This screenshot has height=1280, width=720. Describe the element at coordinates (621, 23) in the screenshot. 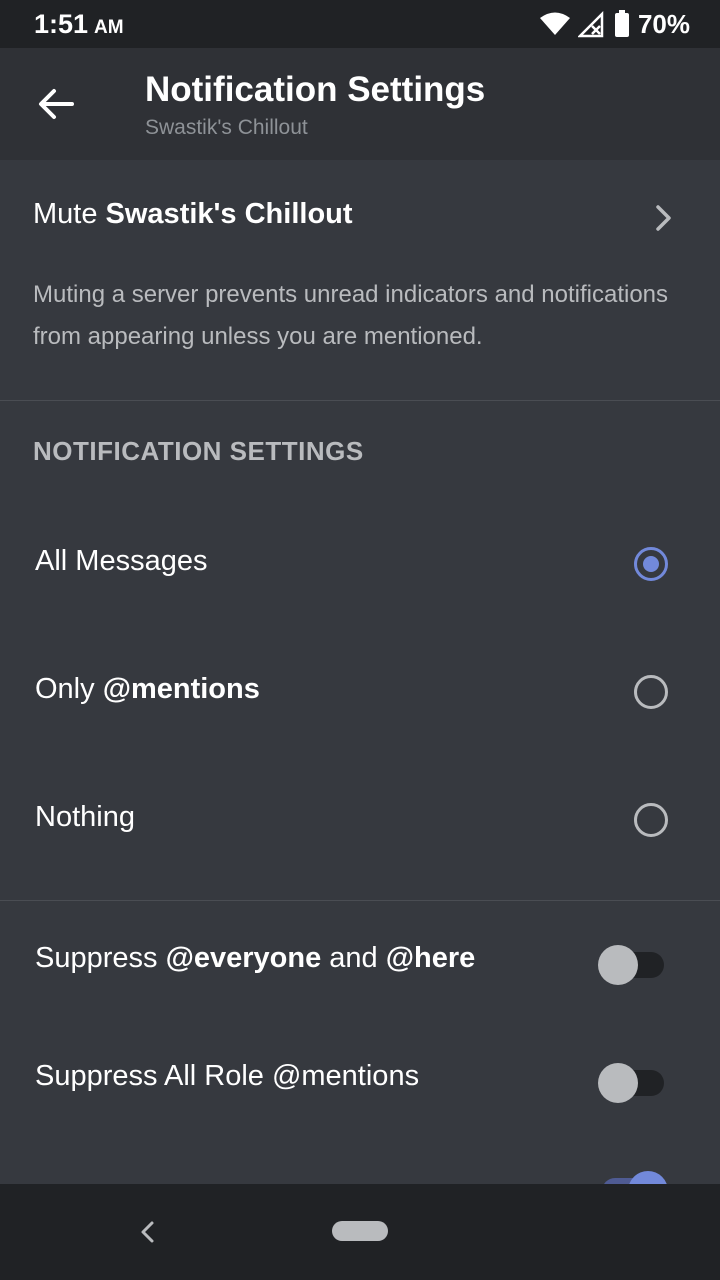

I see `battery-icon` at that location.